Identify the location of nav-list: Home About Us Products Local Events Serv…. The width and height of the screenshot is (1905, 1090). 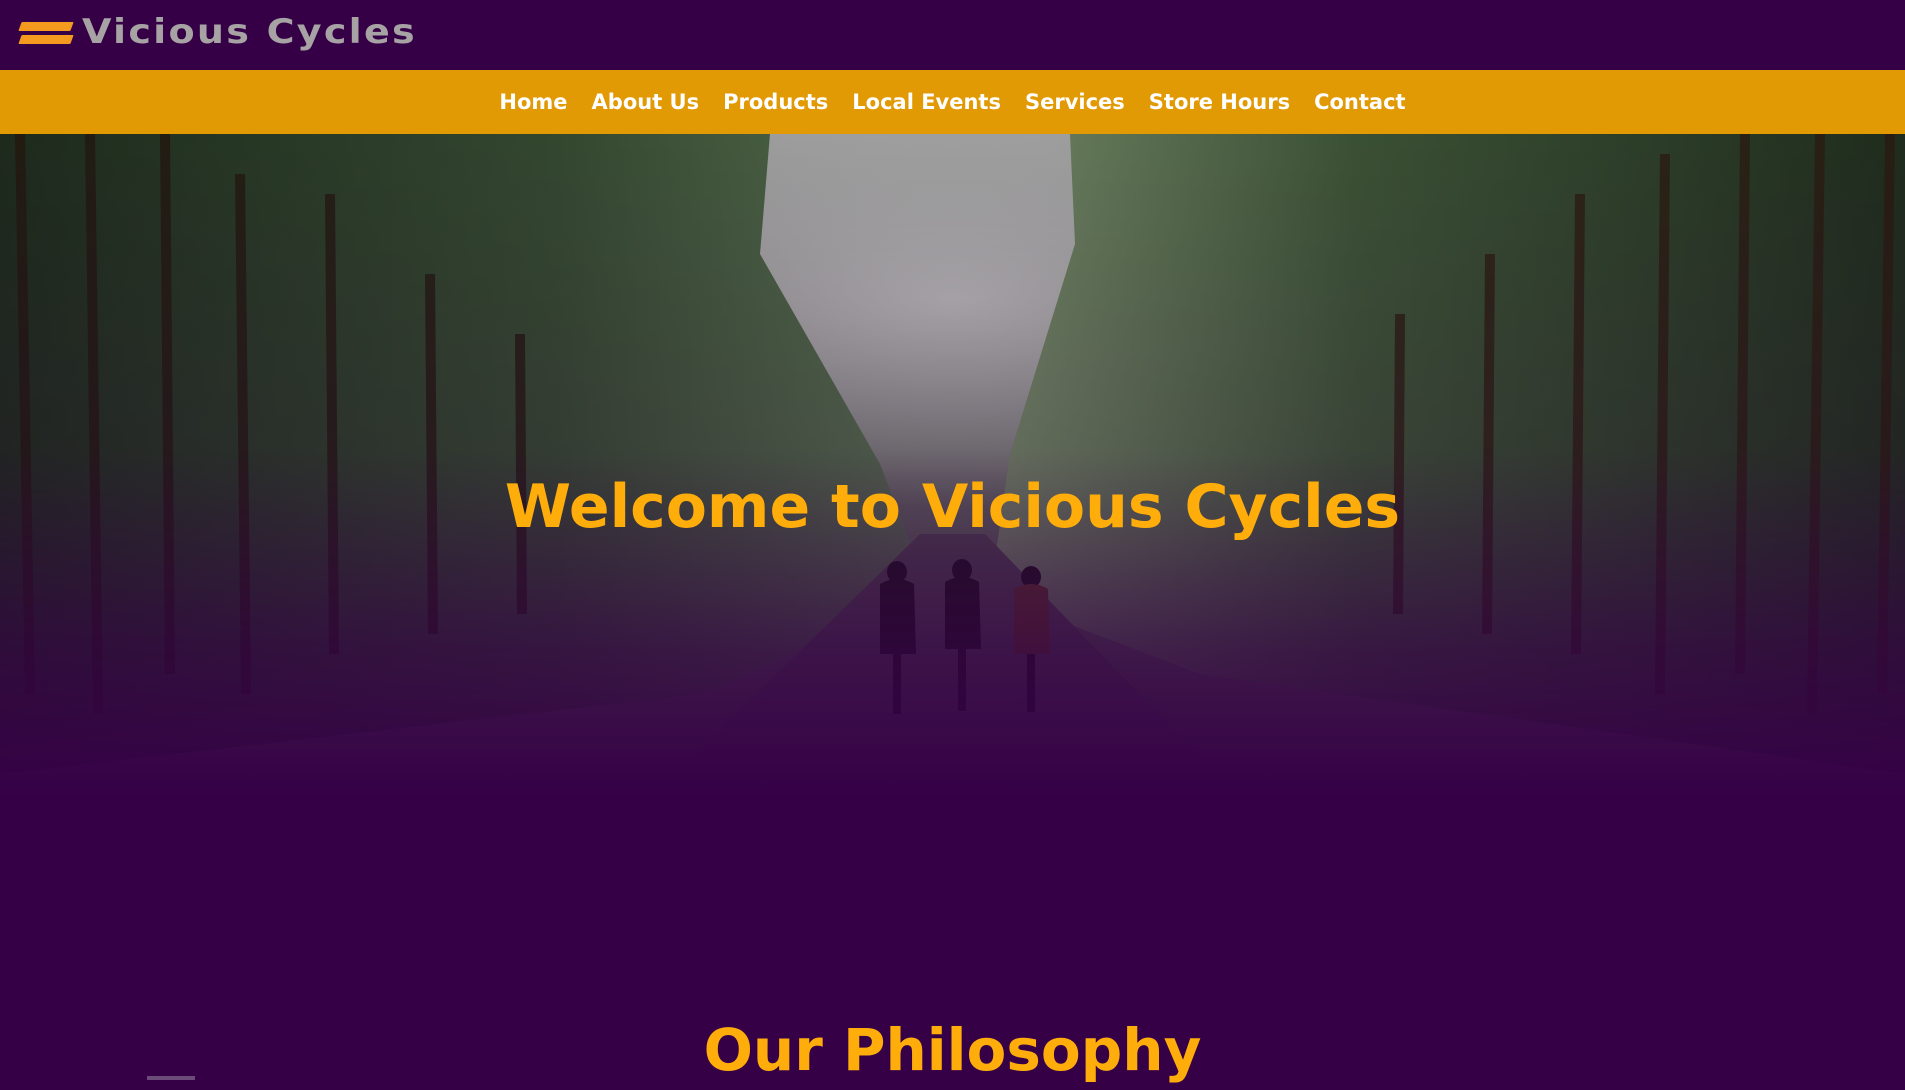
(952, 102).